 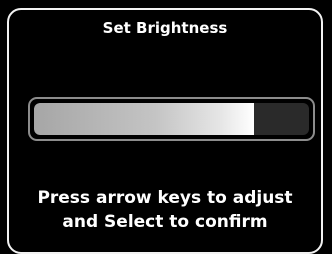 What do you see at coordinates (165, 198) in the screenshot?
I see `instructions-line-1: Press arrow keys to adjust` at bounding box center [165, 198].